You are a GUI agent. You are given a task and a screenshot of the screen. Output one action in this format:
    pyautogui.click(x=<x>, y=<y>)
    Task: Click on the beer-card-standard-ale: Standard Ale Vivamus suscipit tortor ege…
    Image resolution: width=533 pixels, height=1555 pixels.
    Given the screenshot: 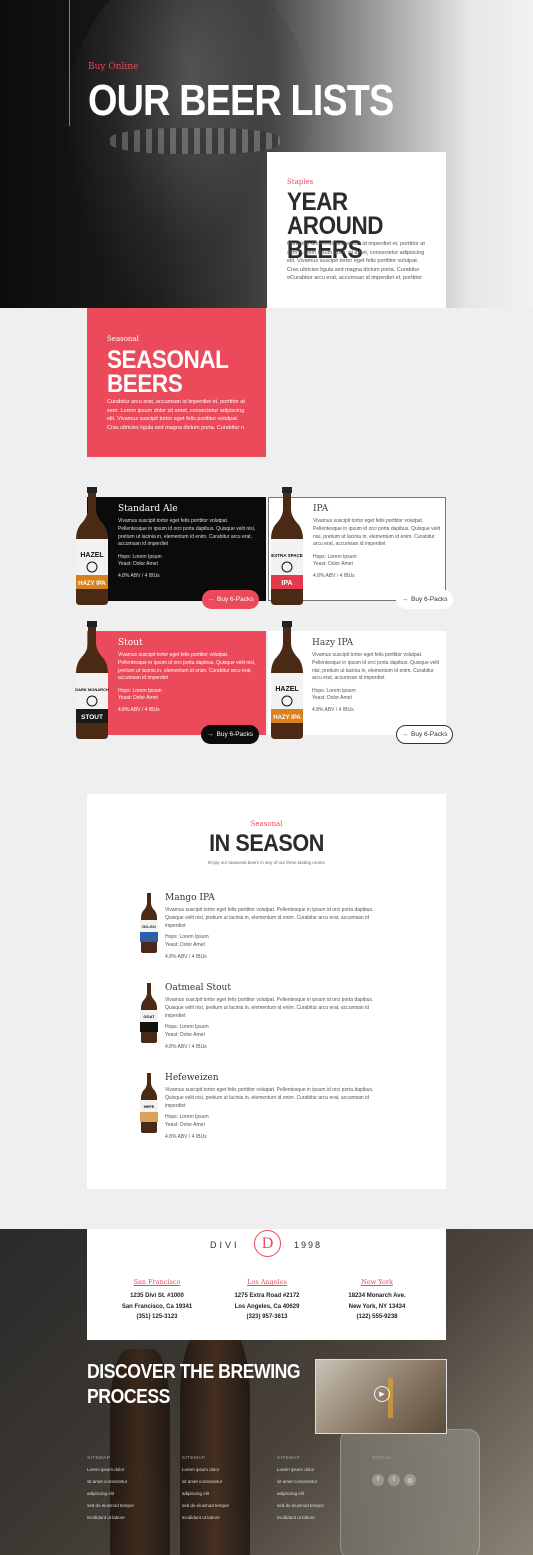 What is the action you would take?
    pyautogui.click(x=176, y=549)
    